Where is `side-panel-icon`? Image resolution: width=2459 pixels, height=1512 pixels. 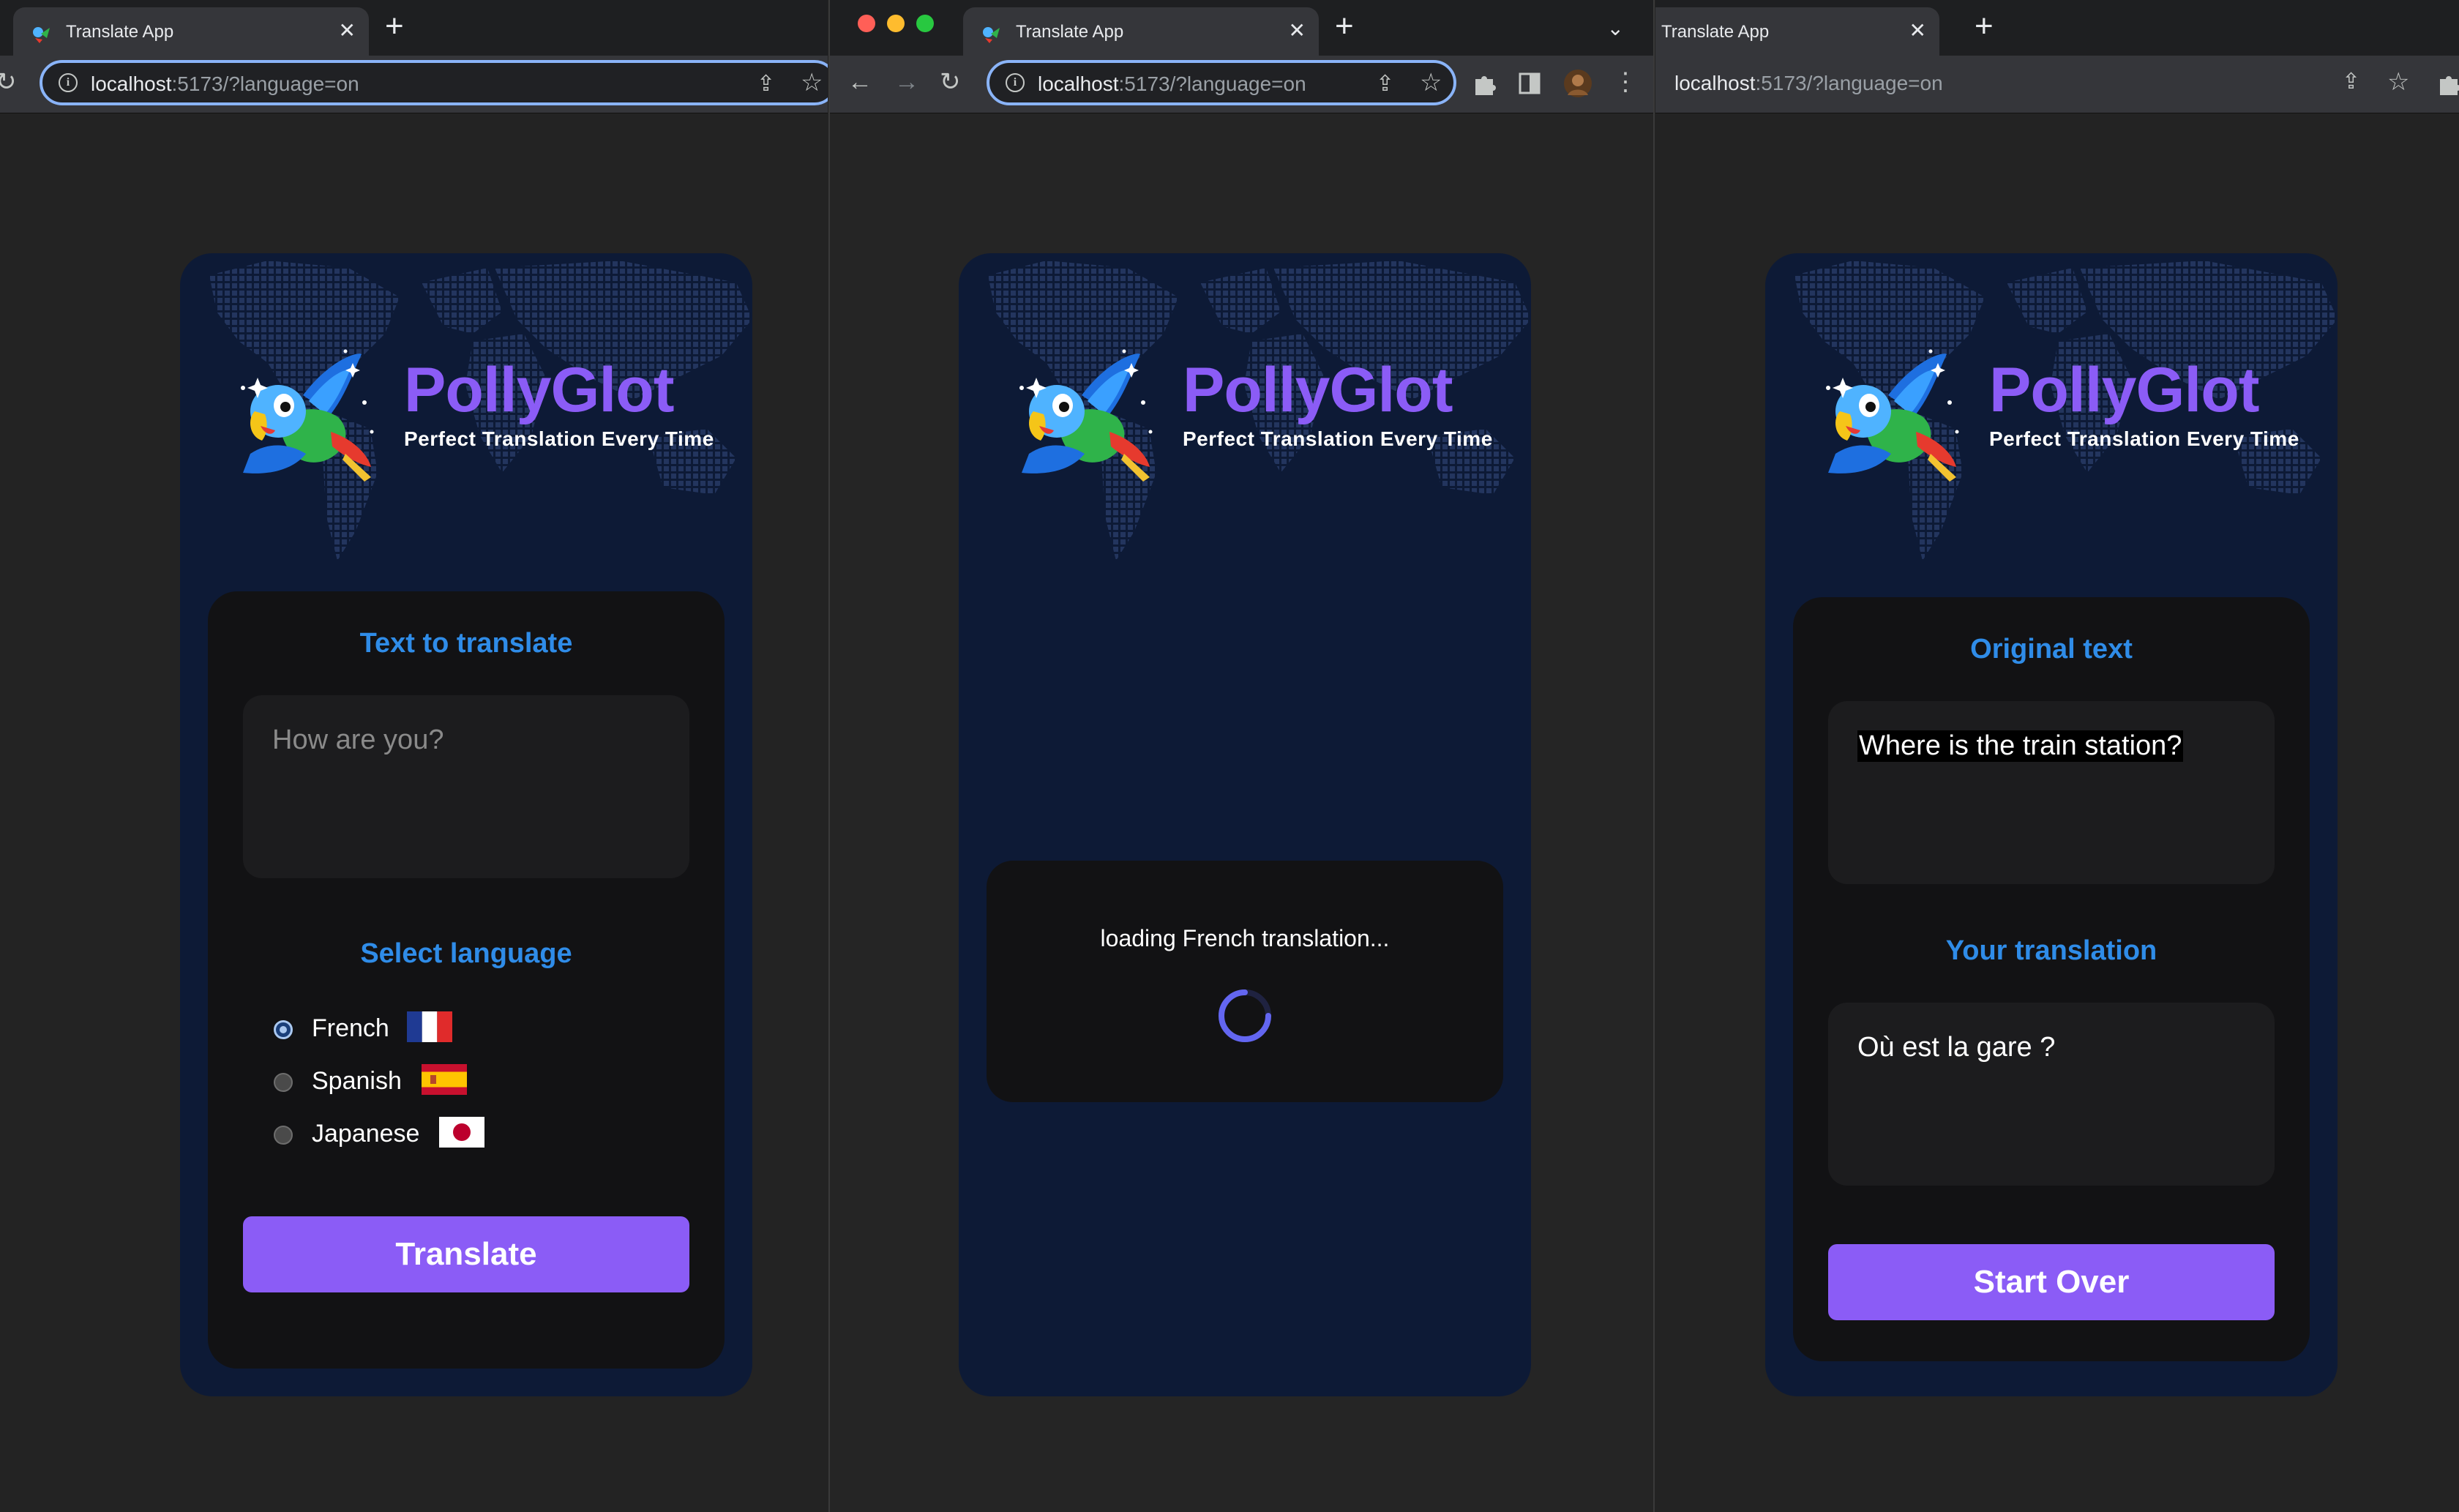
side-panel-icon is located at coordinates (1529, 83).